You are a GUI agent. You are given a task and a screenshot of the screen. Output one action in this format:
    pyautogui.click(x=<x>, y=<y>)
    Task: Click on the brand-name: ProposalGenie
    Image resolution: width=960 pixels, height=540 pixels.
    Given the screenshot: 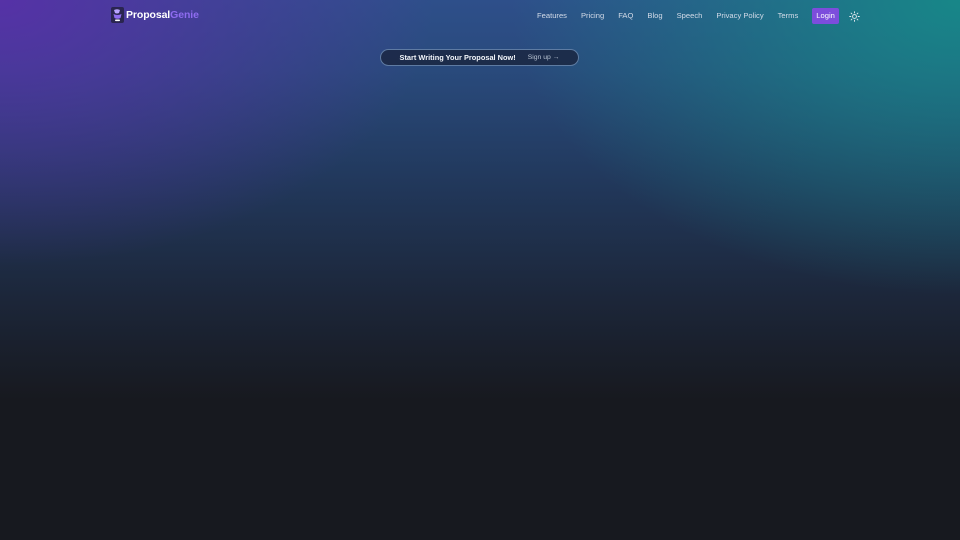 What is the action you would take?
    pyautogui.click(x=162, y=15)
    